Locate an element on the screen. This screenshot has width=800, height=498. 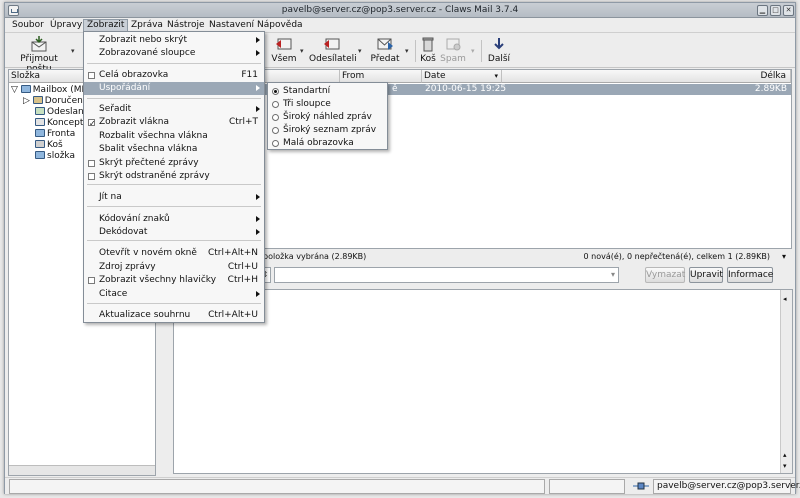
next-button: Další is located at coordinates (499, 50).